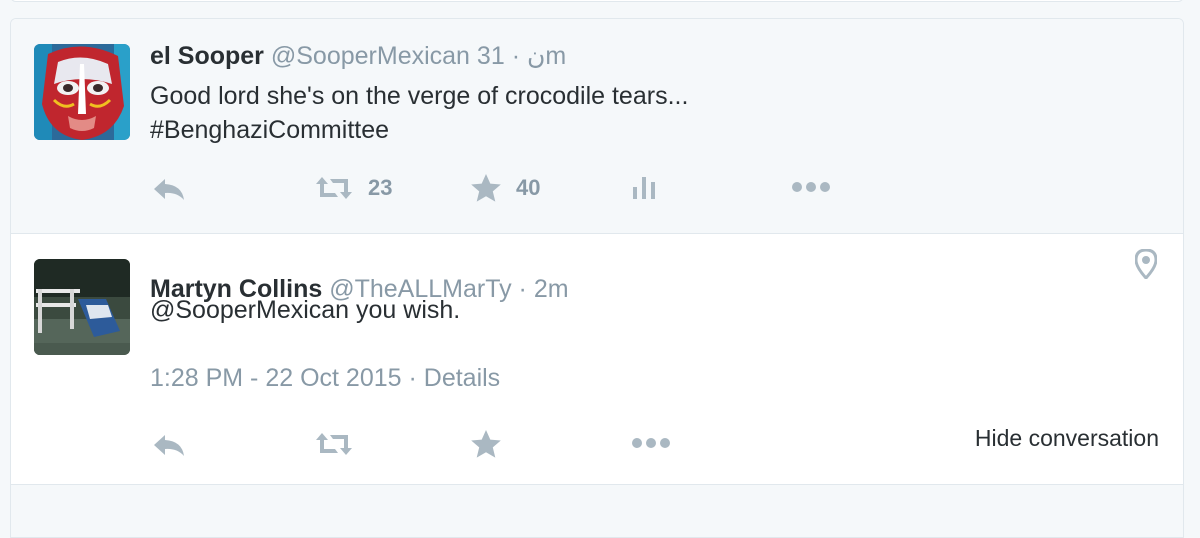 Image resolution: width=1200 pixels, height=538 pixels. Describe the element at coordinates (640, 130) in the screenshot. I see `hashtag-link: #BenghaziCommittee` at that location.